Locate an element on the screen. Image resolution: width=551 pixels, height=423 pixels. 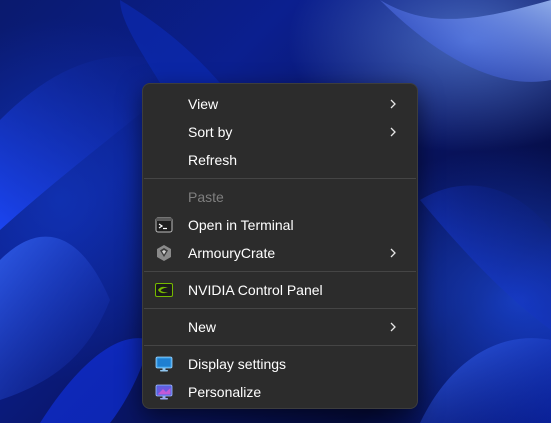
menu-item-open-in-terminal: Open in Terminal is located at coordinates (280, 225).